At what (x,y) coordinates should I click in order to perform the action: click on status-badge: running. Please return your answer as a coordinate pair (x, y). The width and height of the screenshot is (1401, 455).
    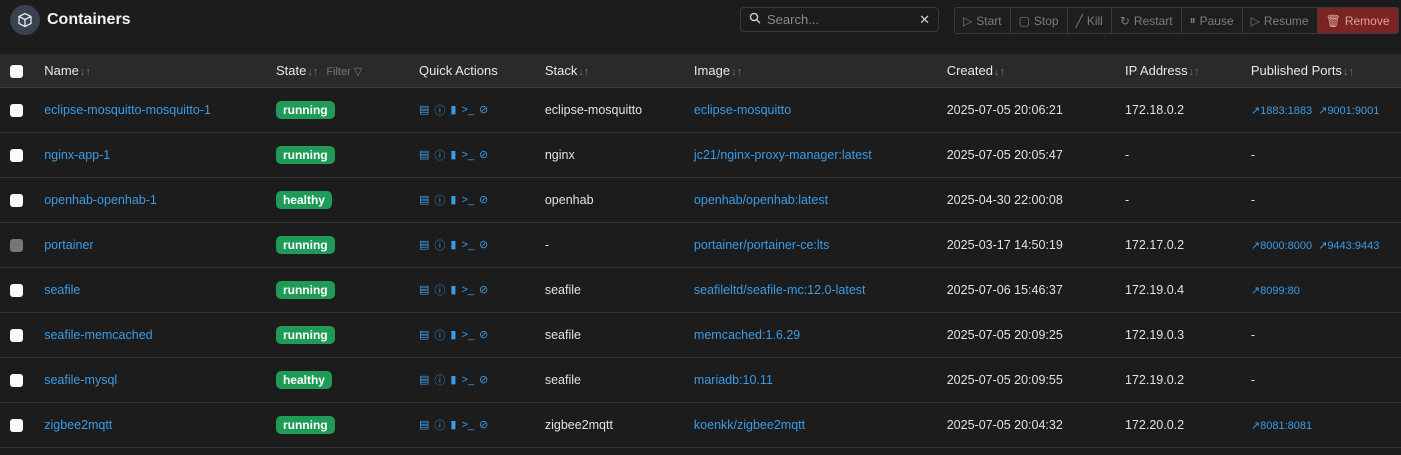
    Looking at the image, I should click on (305, 289).